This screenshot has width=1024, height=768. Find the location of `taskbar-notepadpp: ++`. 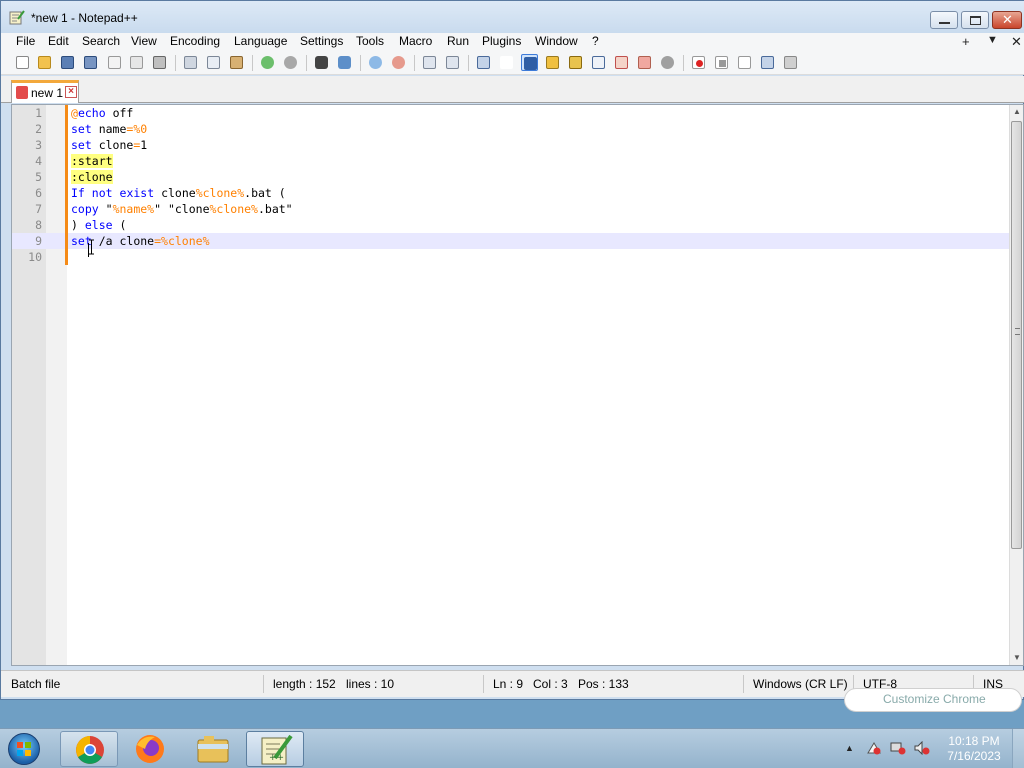

taskbar-notepadpp: ++ is located at coordinates (275, 749).